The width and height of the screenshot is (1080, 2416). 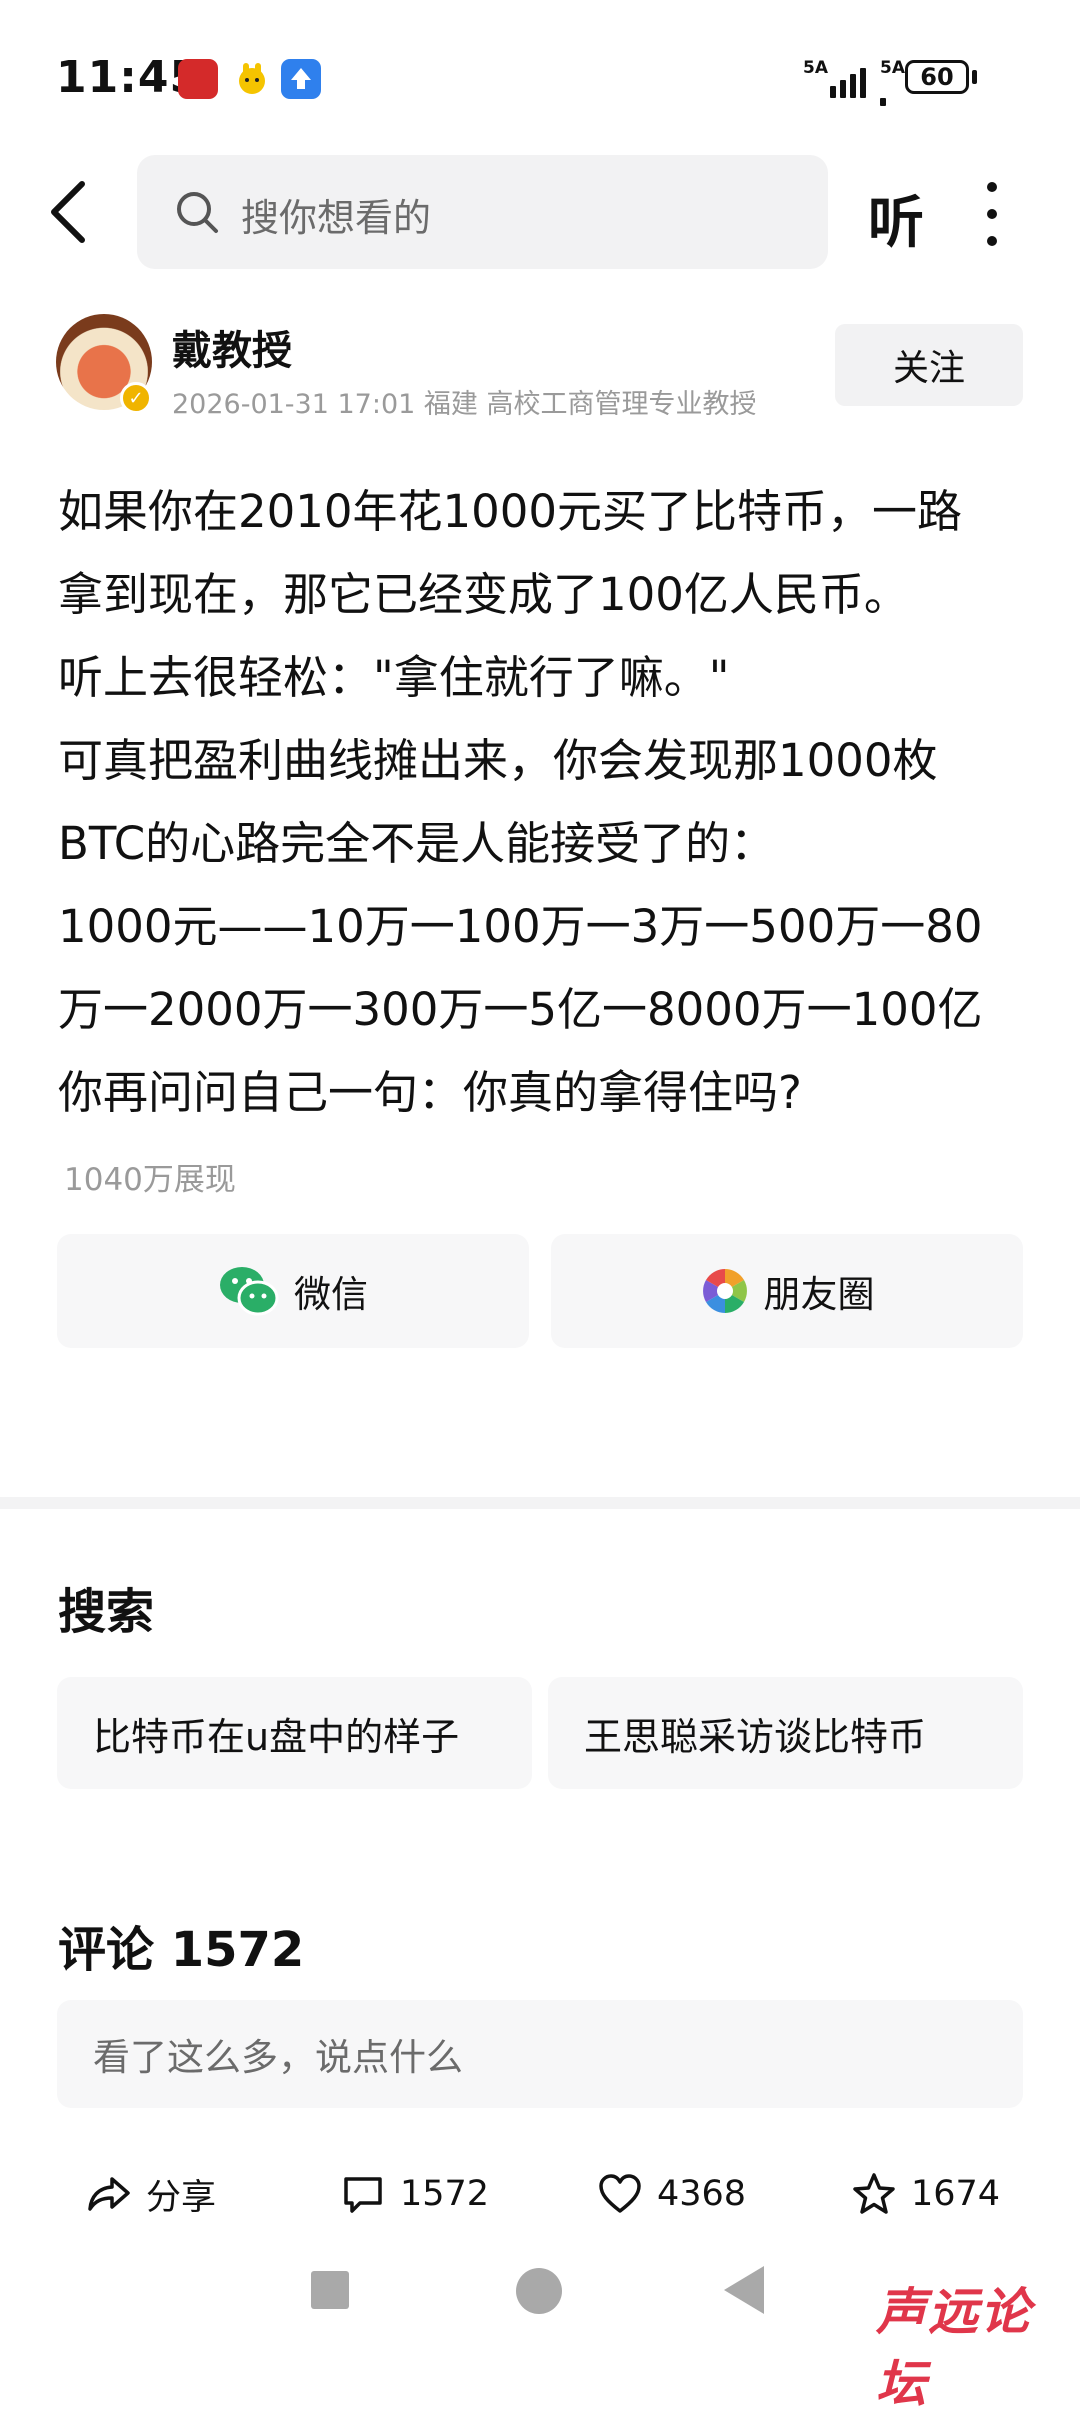 I want to click on share-button: 分享, so click(x=151, y=2194).